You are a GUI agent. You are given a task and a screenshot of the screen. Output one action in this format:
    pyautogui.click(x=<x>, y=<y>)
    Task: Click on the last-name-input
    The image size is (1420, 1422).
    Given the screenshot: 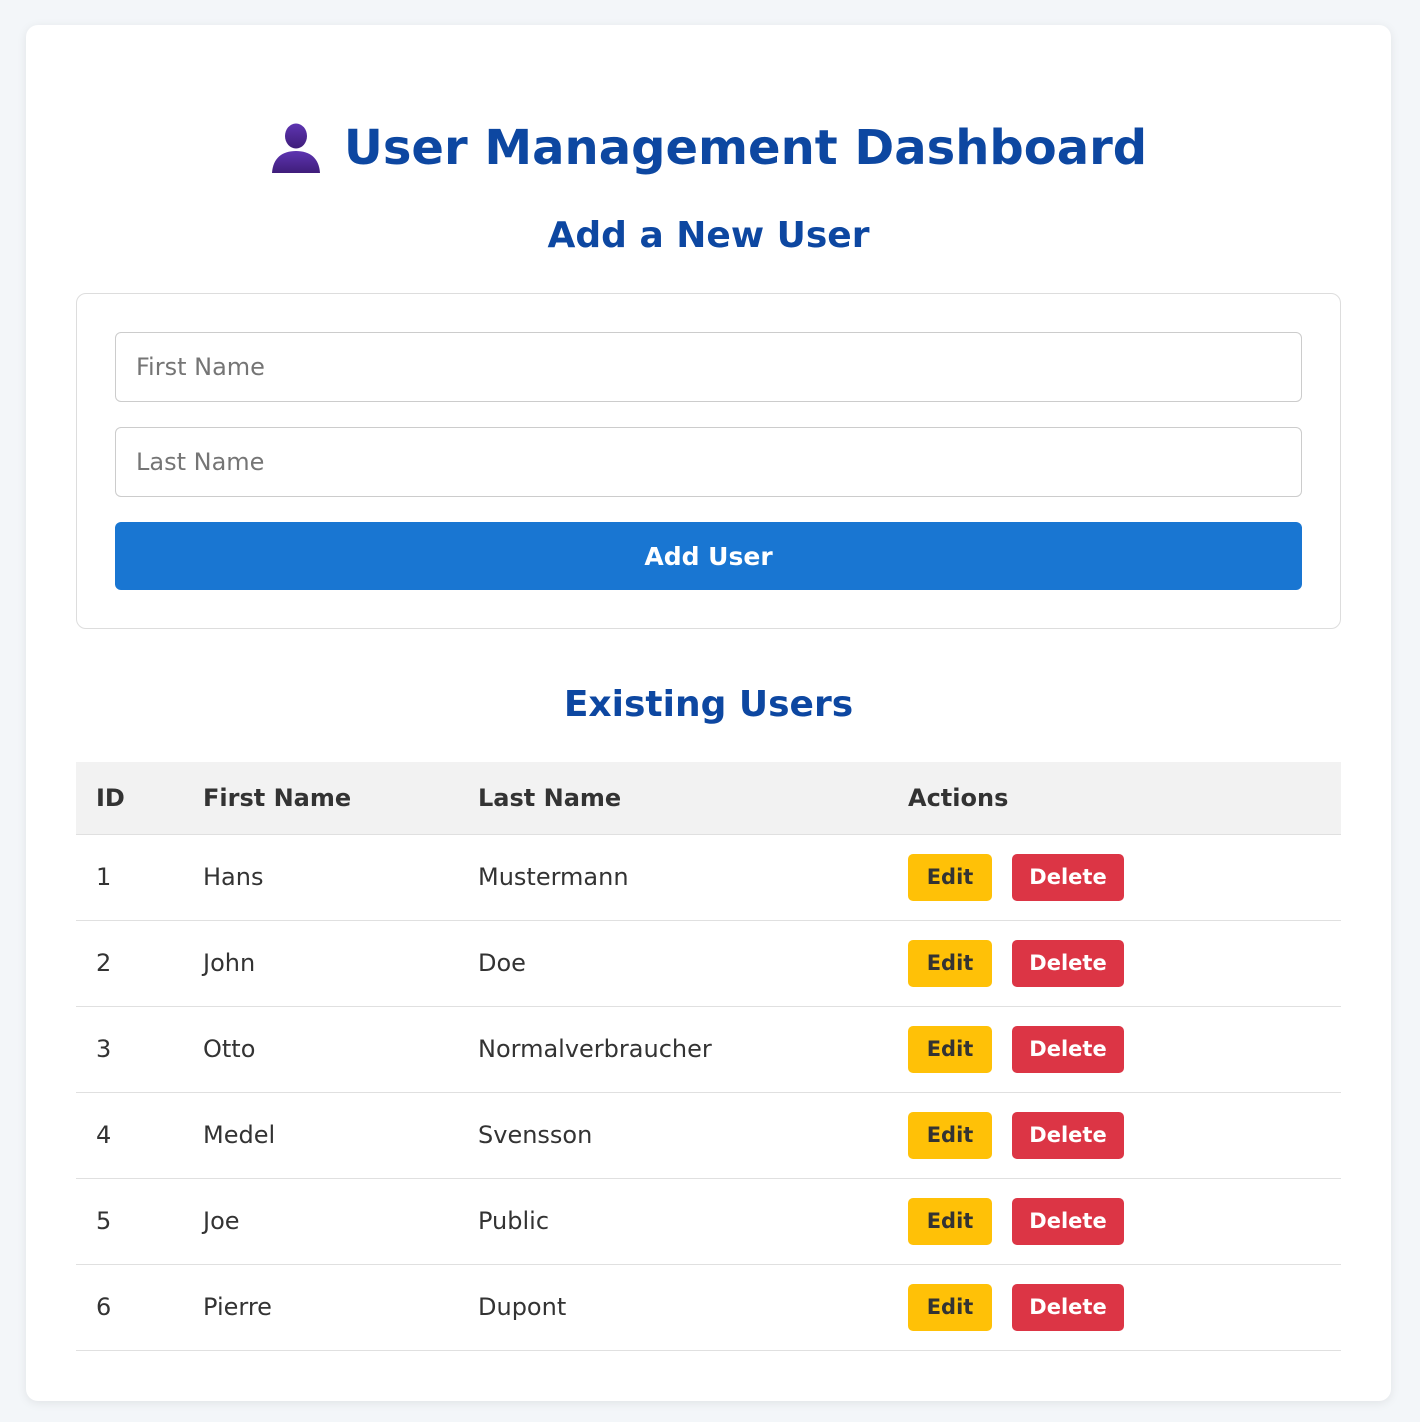 What is the action you would take?
    pyautogui.click(x=708, y=462)
    